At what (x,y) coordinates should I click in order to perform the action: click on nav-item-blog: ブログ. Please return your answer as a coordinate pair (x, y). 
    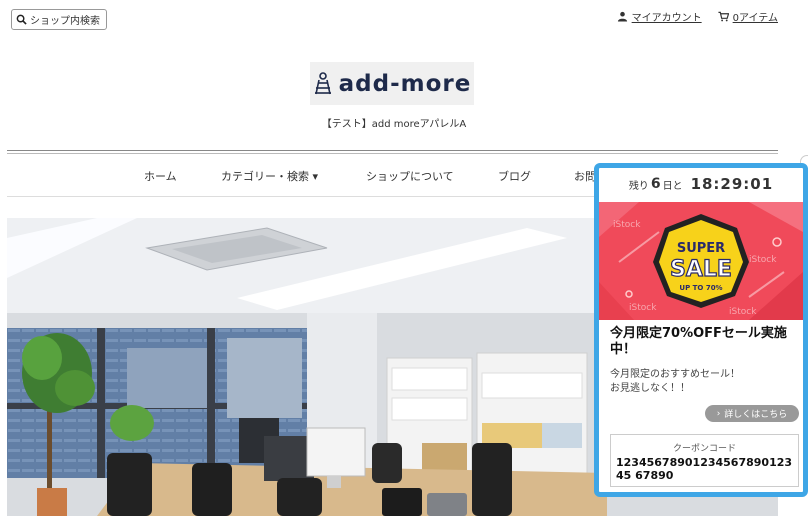
    Looking at the image, I should click on (514, 176).